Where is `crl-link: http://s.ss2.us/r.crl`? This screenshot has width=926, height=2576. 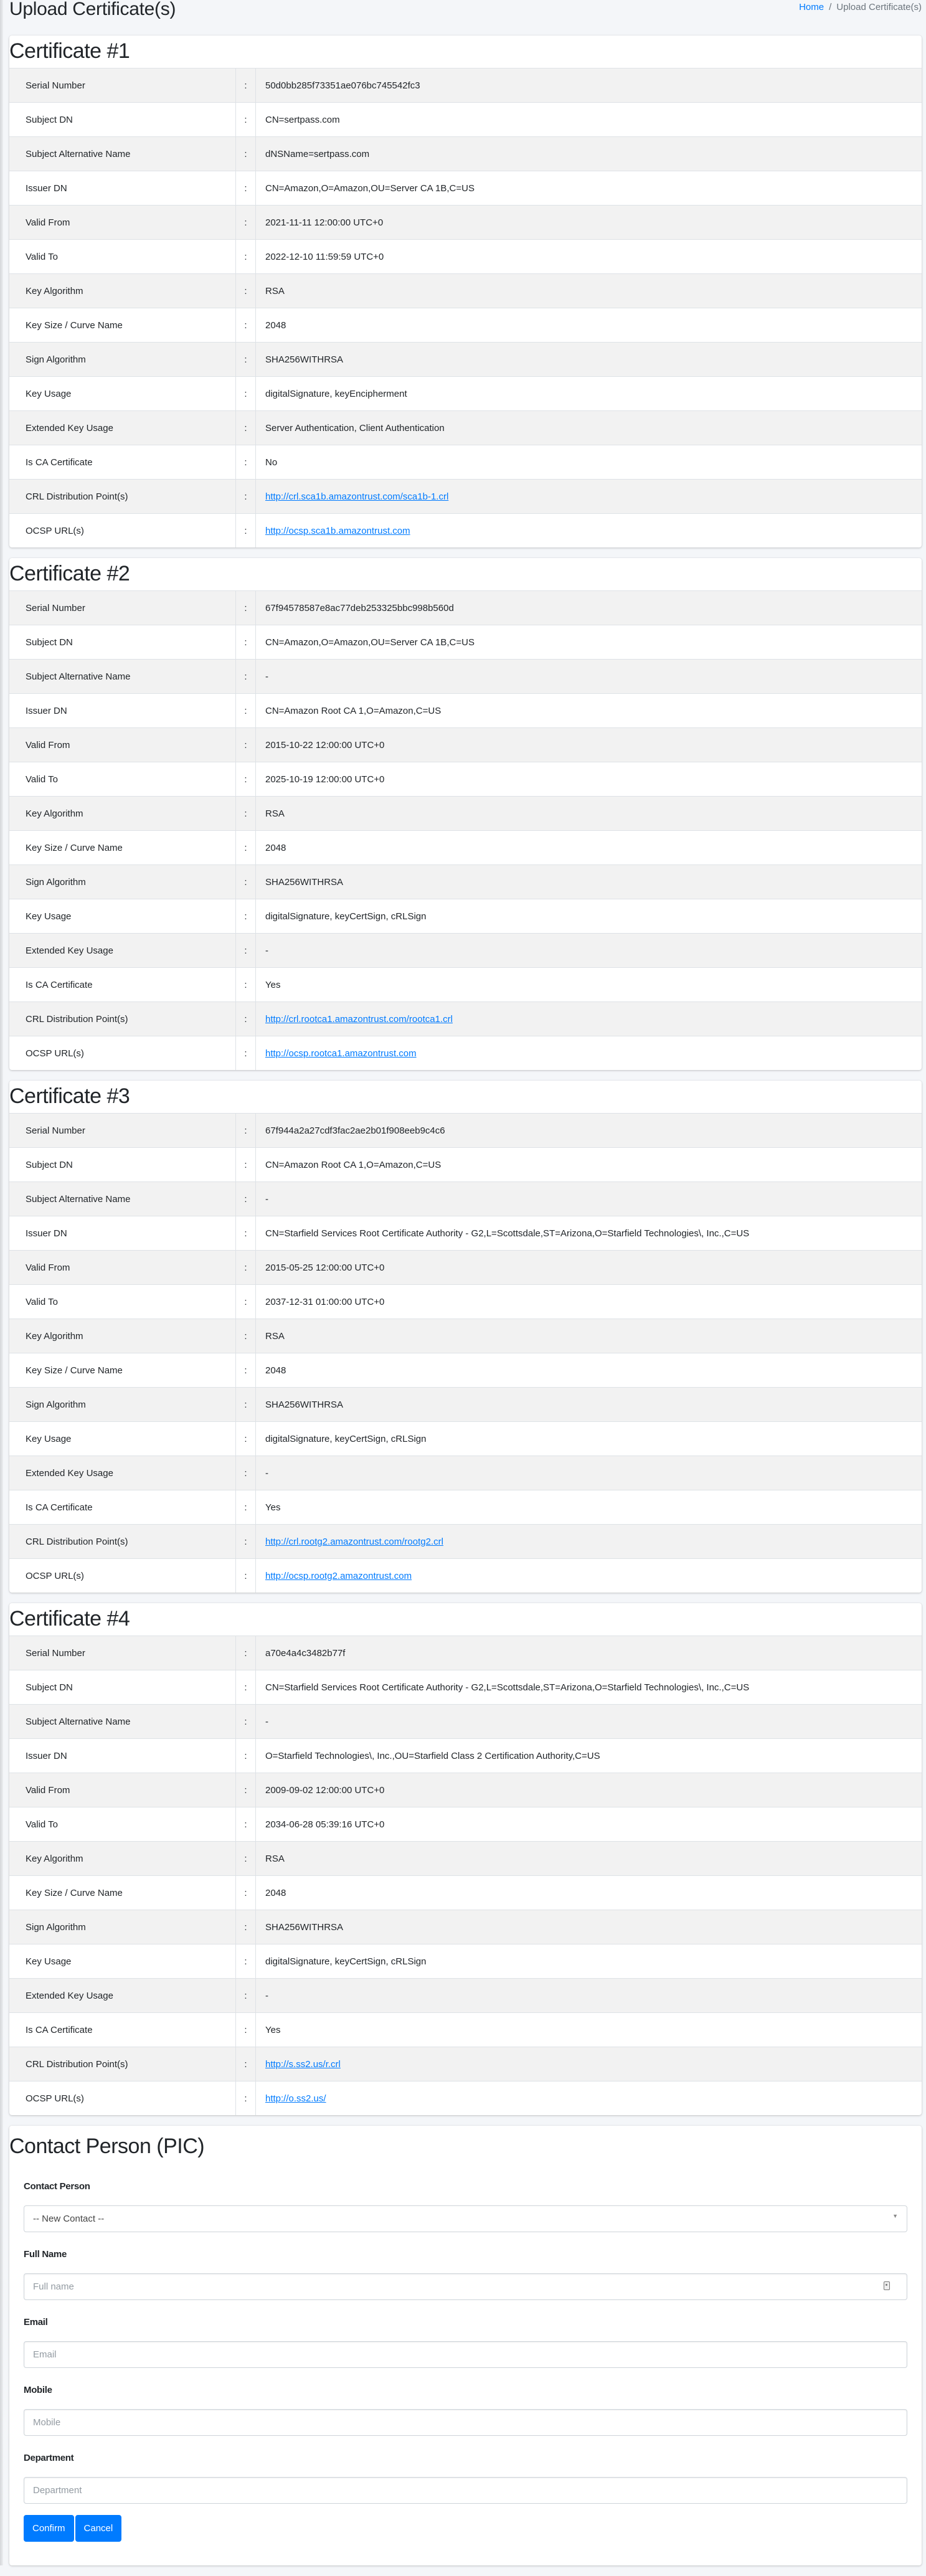 crl-link: http://s.ss2.us/r.crl is located at coordinates (303, 2064).